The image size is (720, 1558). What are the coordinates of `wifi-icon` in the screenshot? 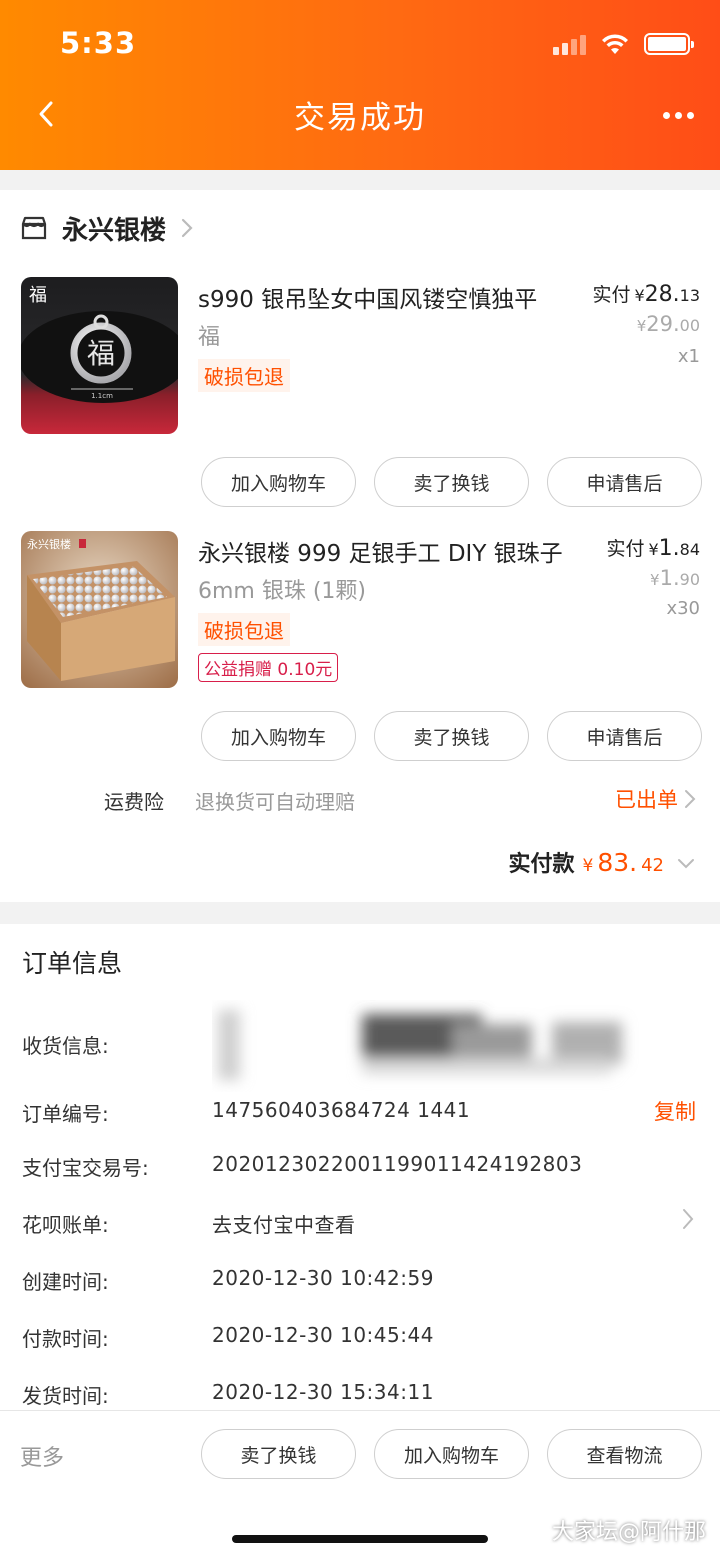 It's located at (615, 44).